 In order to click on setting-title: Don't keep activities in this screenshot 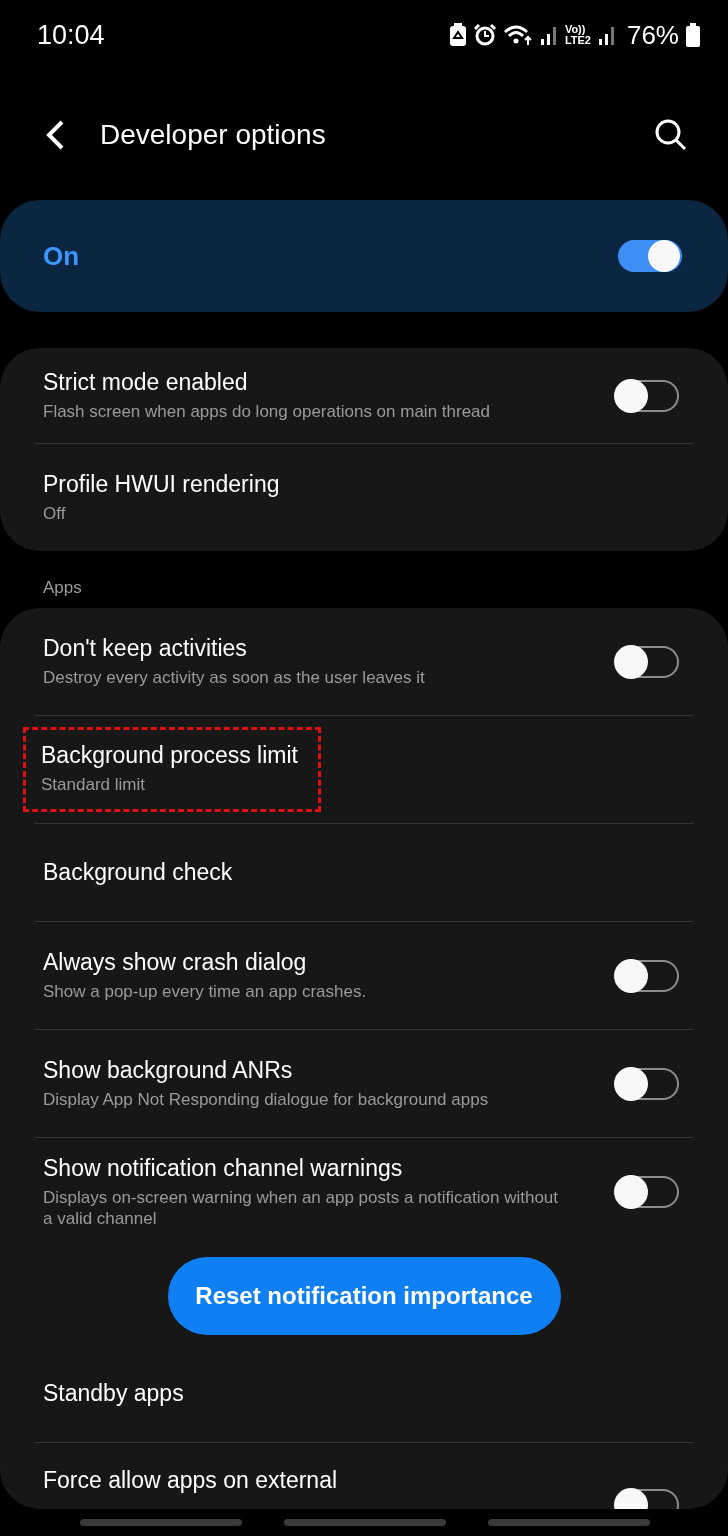, I will do `click(145, 648)`.